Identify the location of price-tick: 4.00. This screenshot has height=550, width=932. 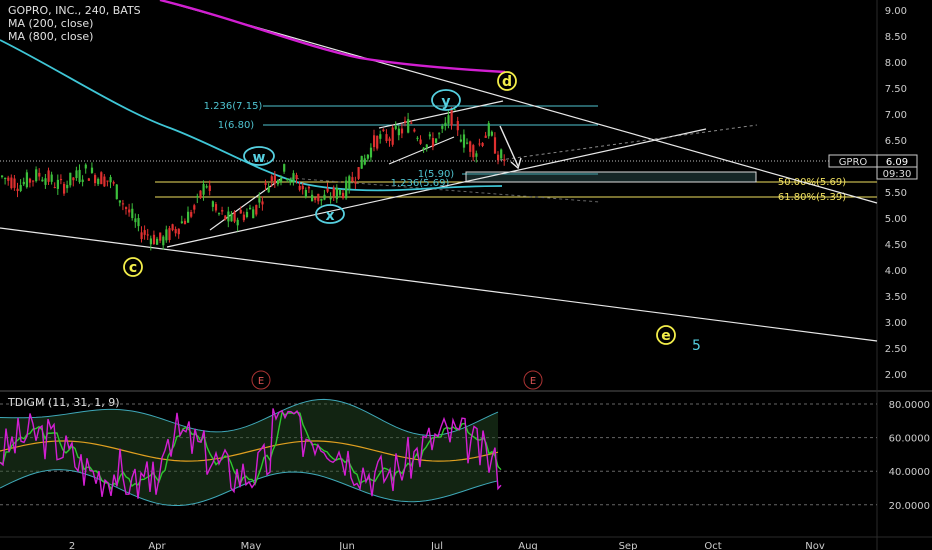
(896, 271).